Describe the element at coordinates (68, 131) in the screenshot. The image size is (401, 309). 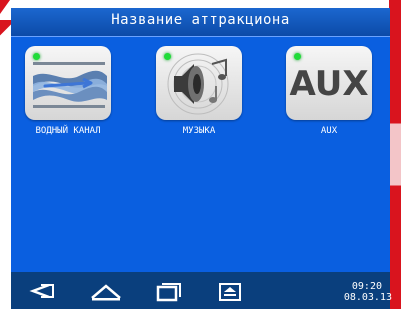
I see `tile-label-water-canal: ВОДНЫЙ КАНАЛ` at that location.